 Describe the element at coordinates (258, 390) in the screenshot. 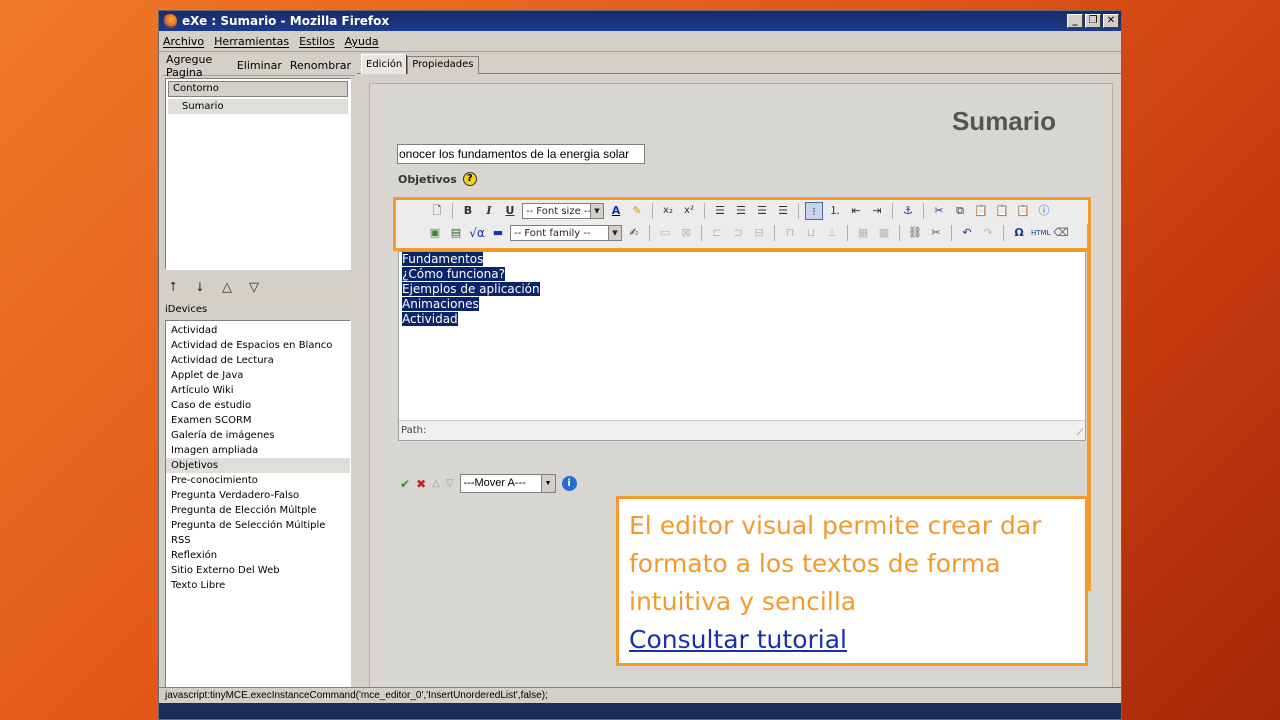

I see `idevice-item: Artículo Wiki` at that location.